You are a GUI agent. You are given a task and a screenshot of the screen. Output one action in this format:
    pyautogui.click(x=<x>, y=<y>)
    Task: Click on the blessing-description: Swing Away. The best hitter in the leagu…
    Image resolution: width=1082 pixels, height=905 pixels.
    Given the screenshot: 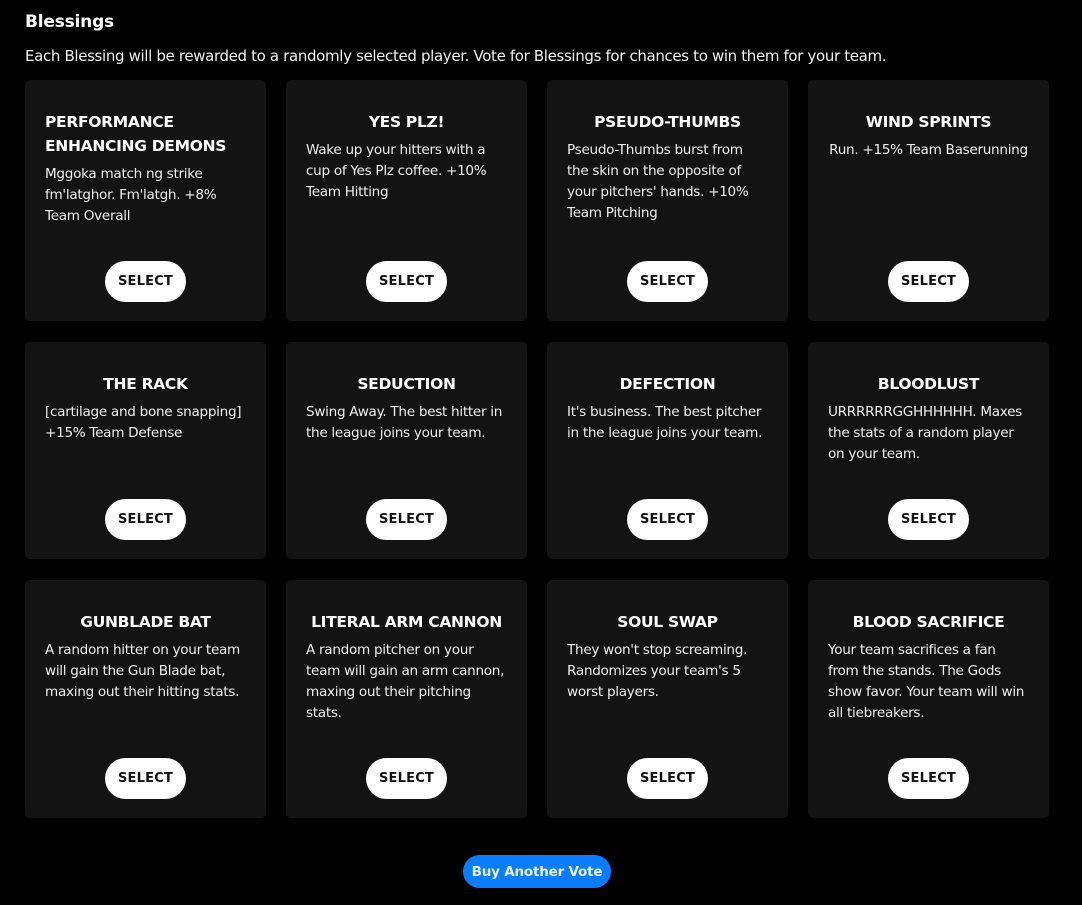 What is the action you would take?
    pyautogui.click(x=404, y=422)
    